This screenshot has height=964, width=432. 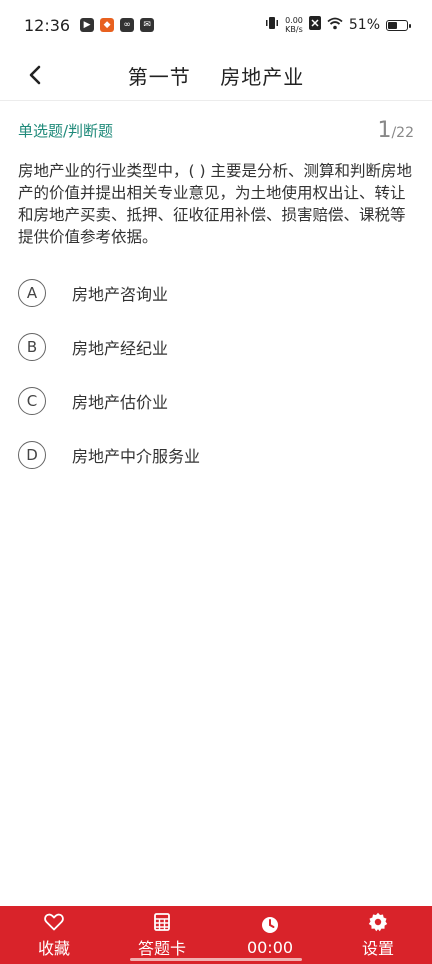 What do you see at coordinates (136, 456) in the screenshot?
I see `option-text: 房地产中介服务业` at bounding box center [136, 456].